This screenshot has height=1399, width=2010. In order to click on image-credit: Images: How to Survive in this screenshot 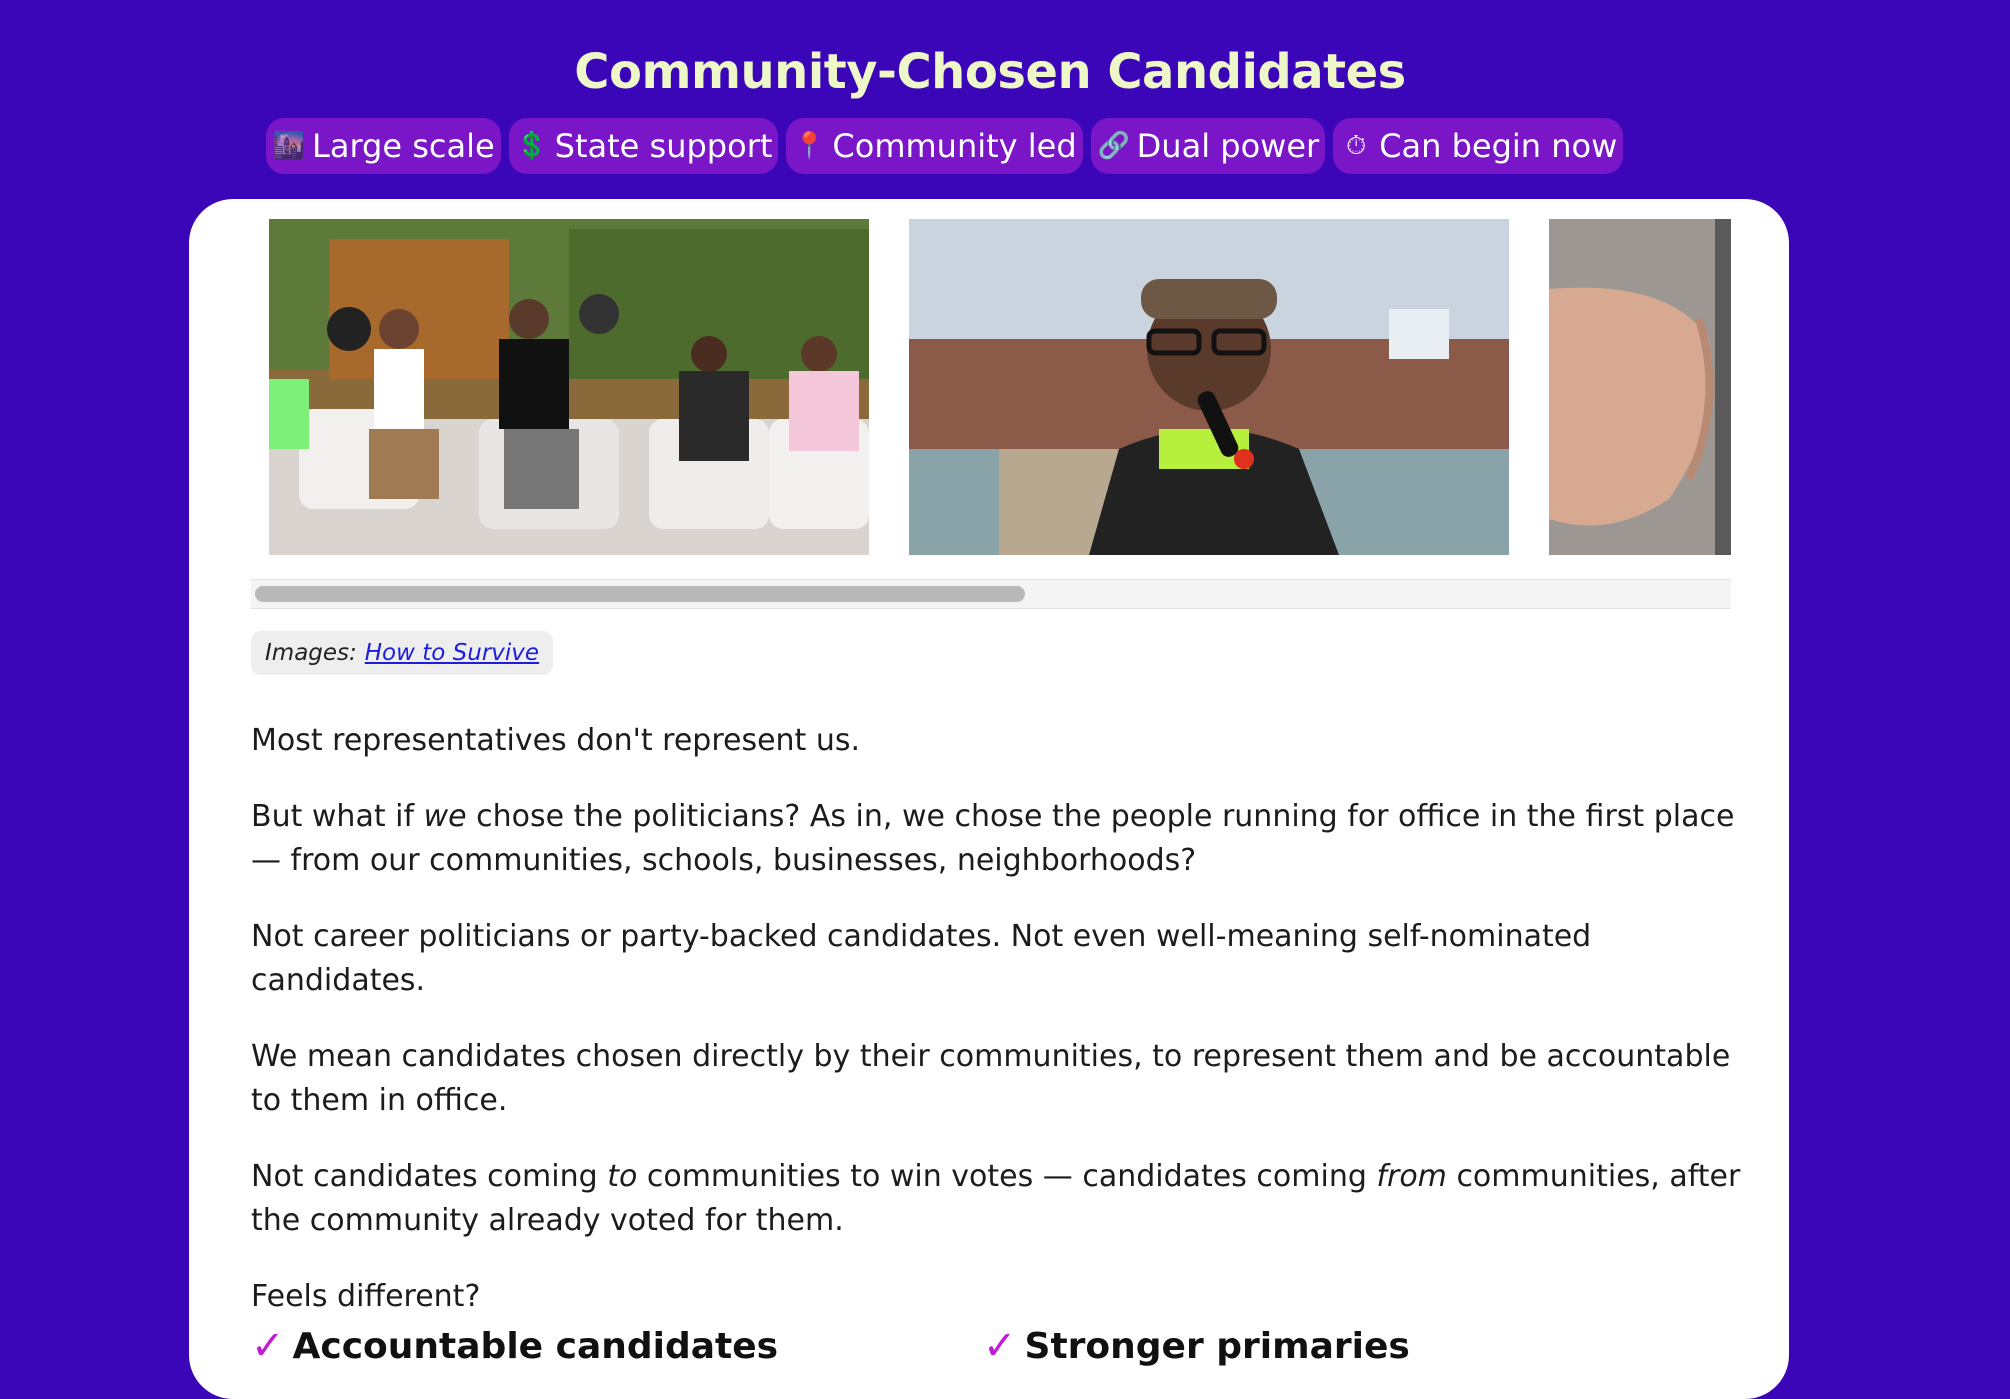, I will do `click(402, 653)`.